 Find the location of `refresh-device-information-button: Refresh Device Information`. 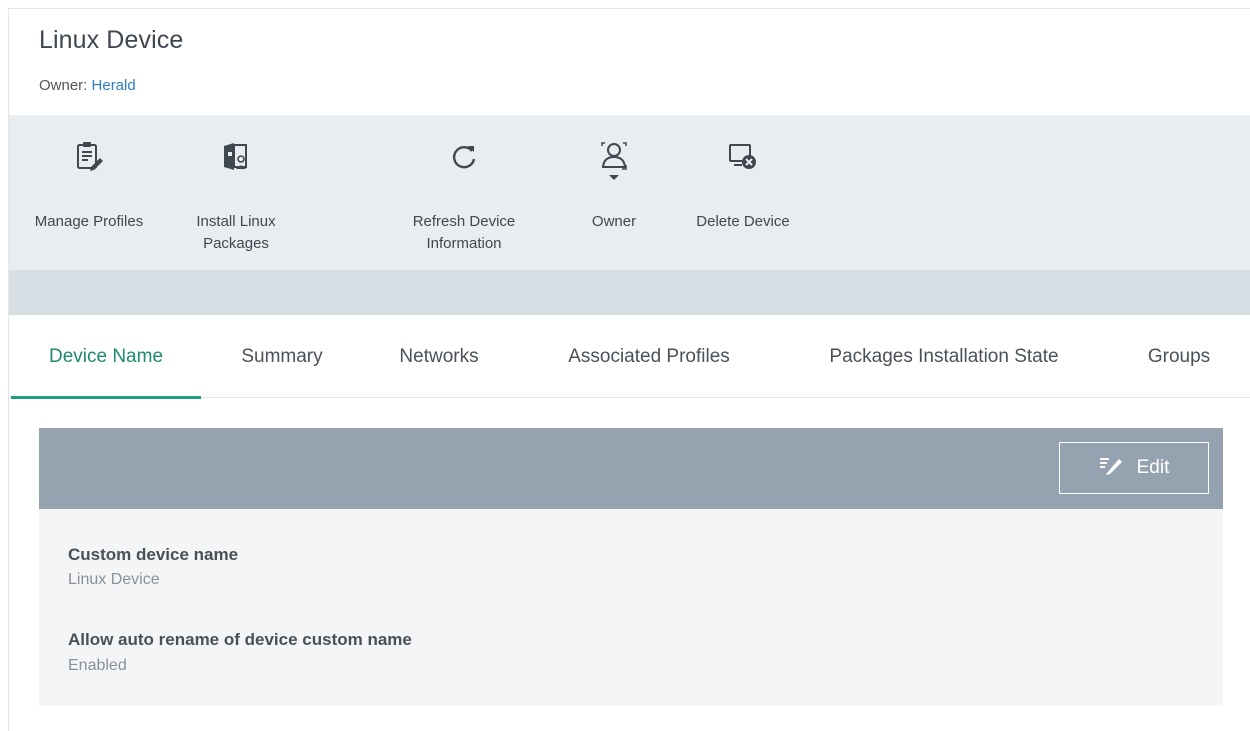

refresh-device-information-button: Refresh Device Information is located at coordinates (464, 192).